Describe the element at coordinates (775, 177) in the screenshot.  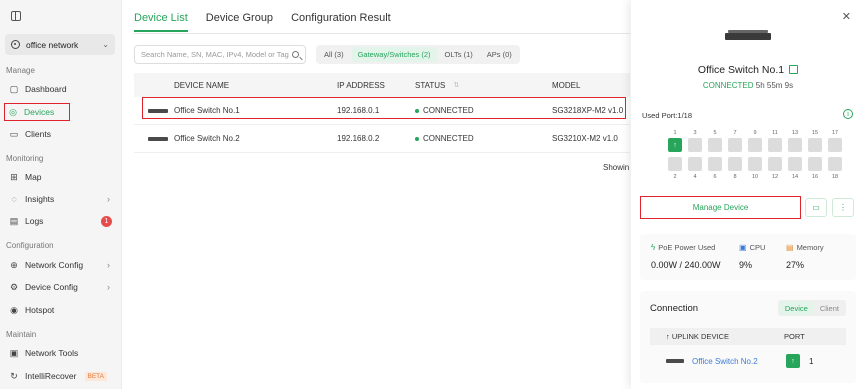
I see `port-number-label: 12` at that location.